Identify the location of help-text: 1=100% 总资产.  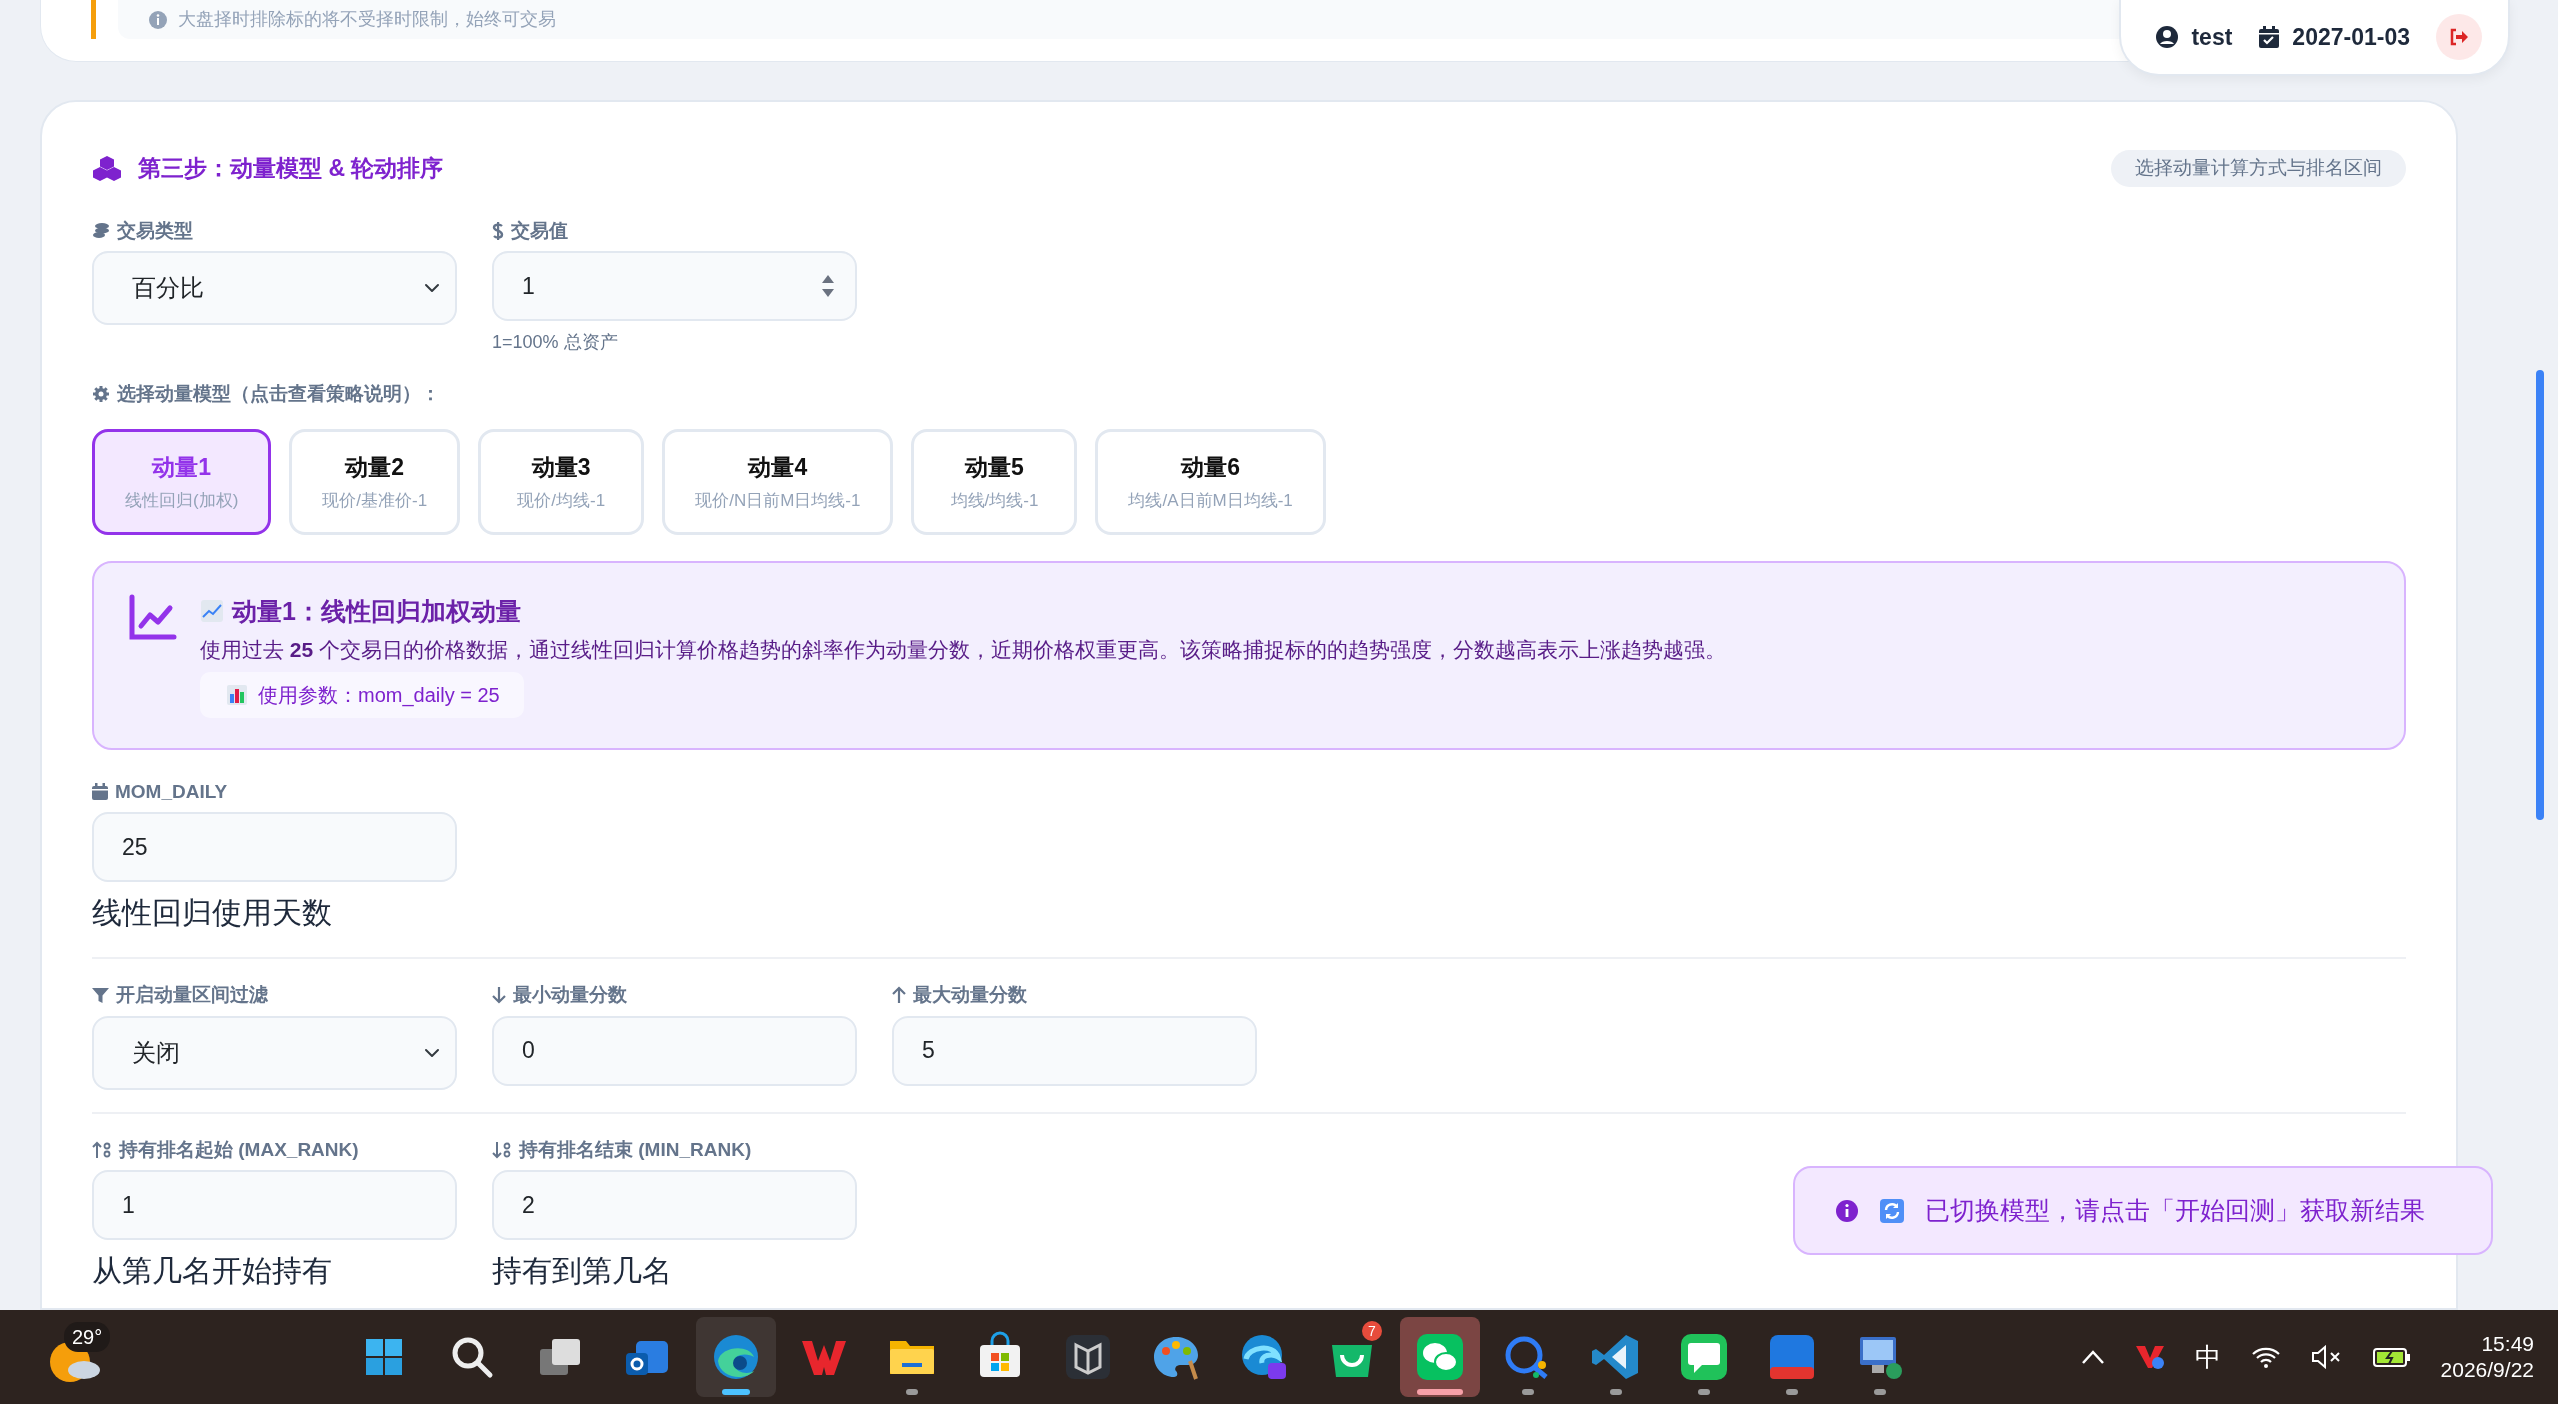
(555, 342).